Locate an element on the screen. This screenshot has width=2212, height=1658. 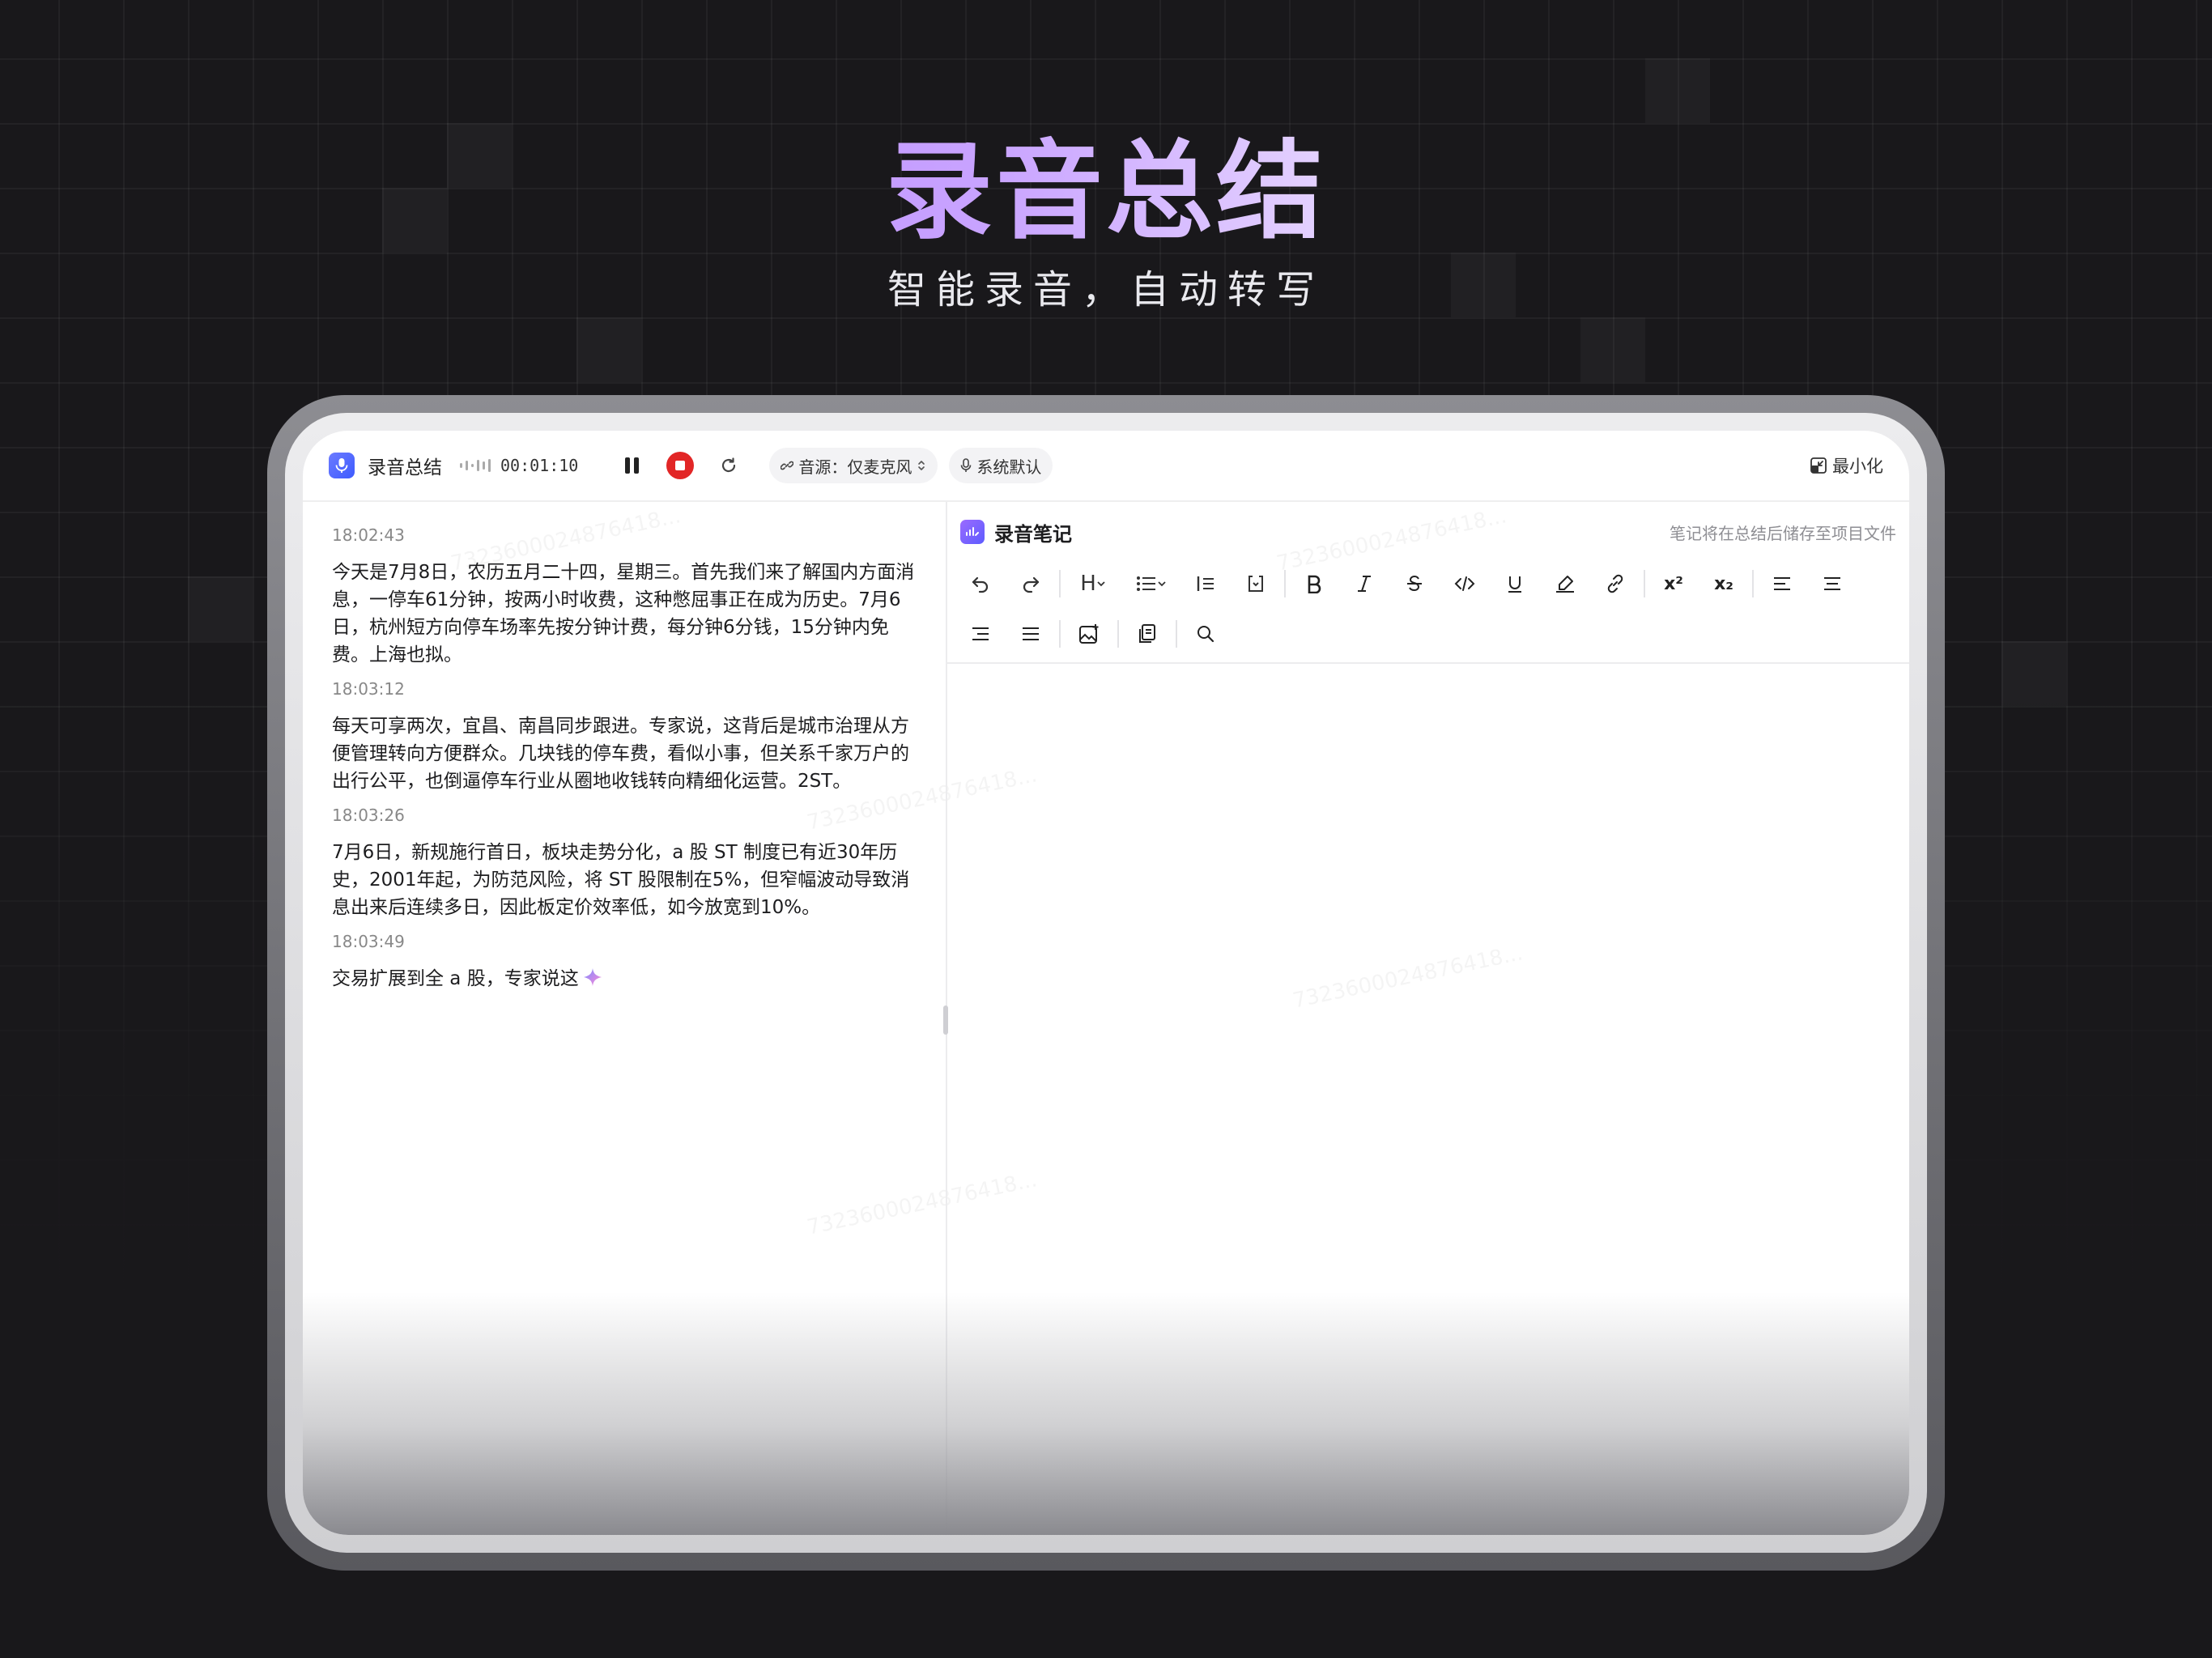
sparkle-icon is located at coordinates (593, 977).